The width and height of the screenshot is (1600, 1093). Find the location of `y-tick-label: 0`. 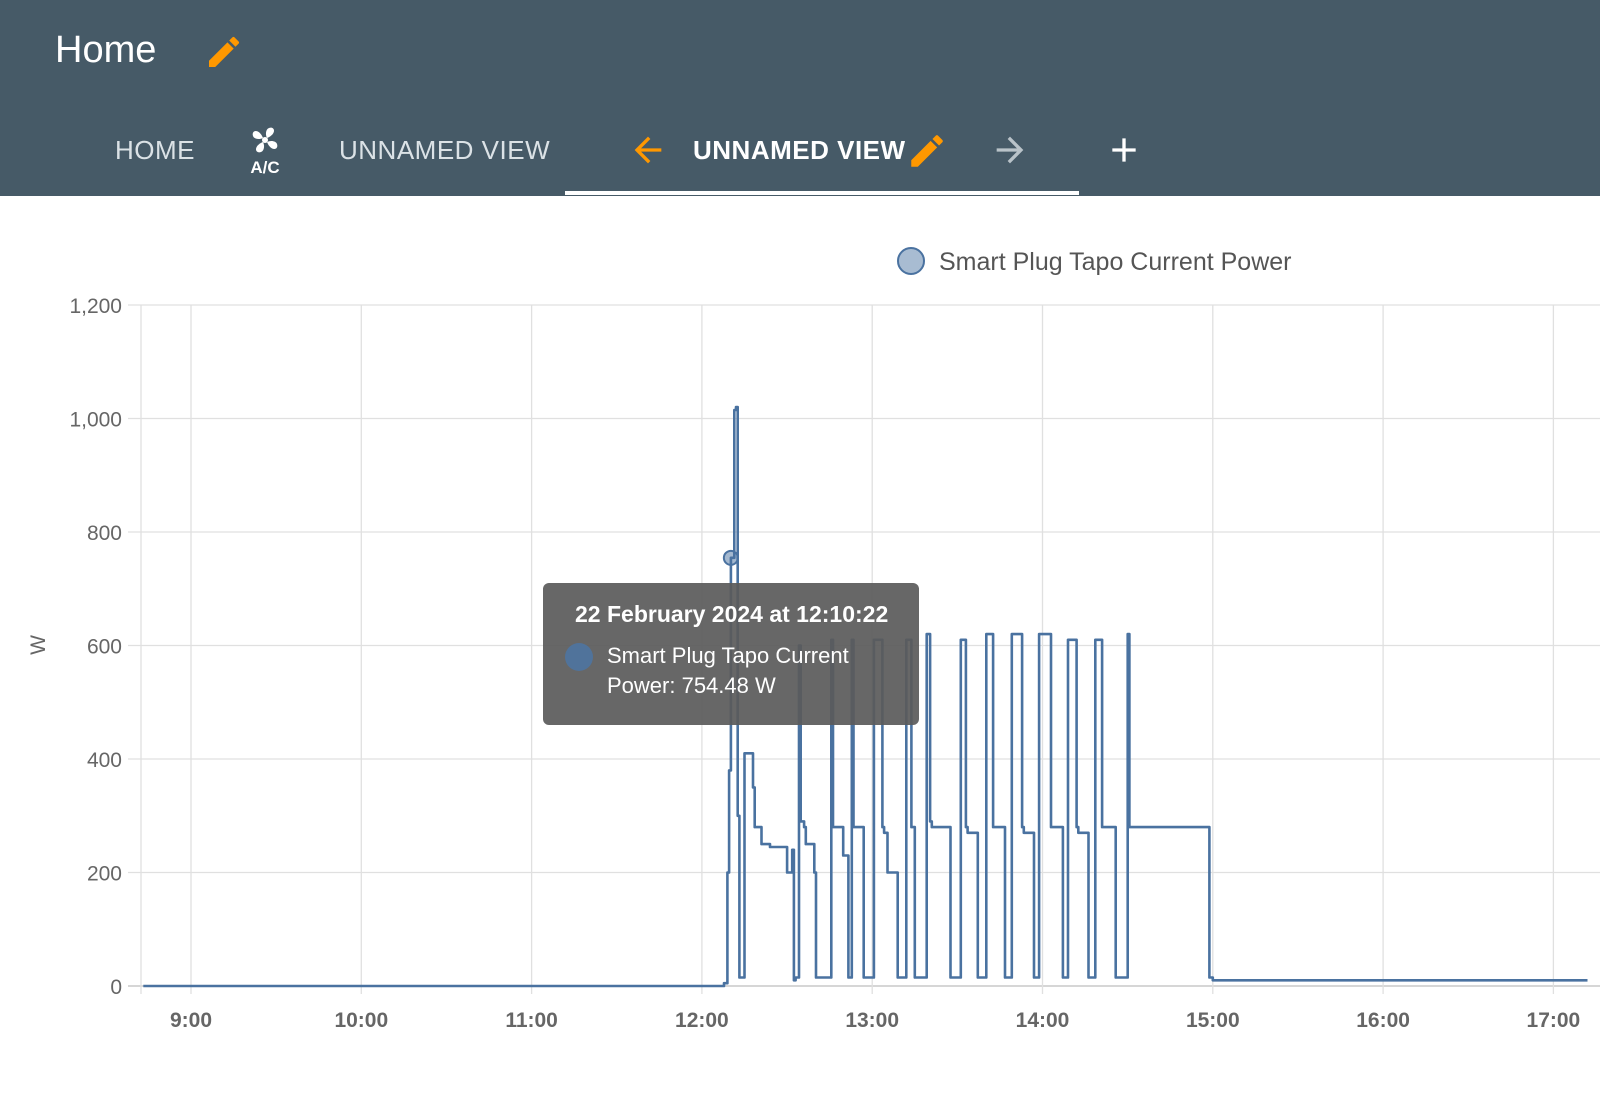

y-tick-label: 0 is located at coordinates (116, 987).